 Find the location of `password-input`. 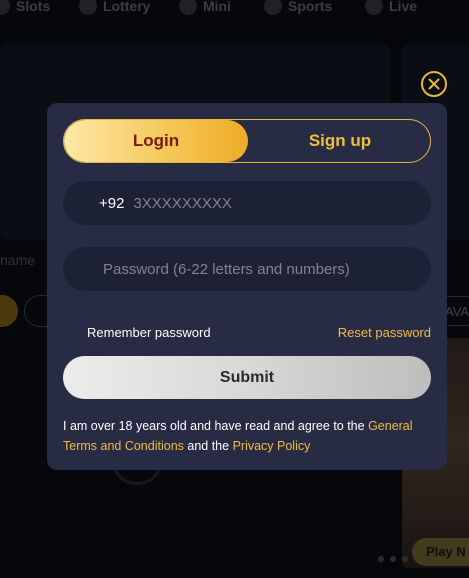

password-input is located at coordinates (253, 269).